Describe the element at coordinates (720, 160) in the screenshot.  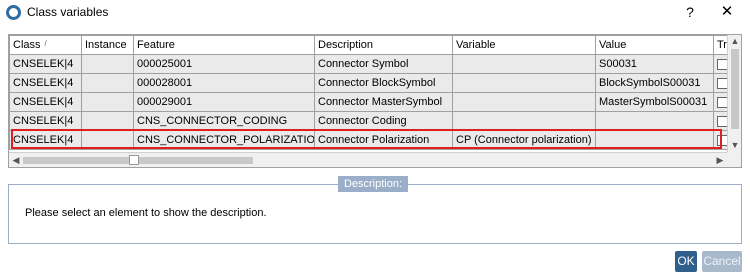
I see `scroll-right-icon: ▶` at that location.